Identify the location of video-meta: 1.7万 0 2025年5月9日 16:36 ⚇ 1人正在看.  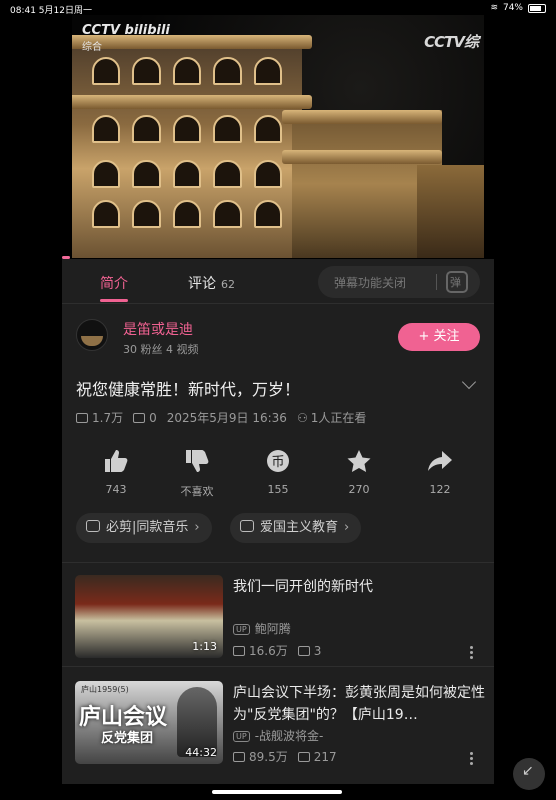
(221, 417).